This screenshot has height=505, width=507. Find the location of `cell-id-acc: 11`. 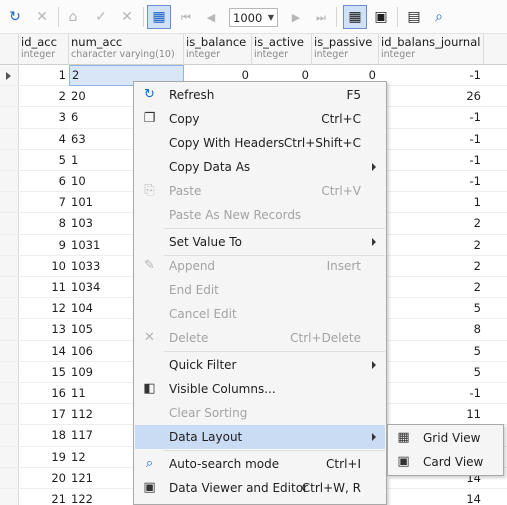

cell-id-acc: 11 is located at coordinates (44, 287).